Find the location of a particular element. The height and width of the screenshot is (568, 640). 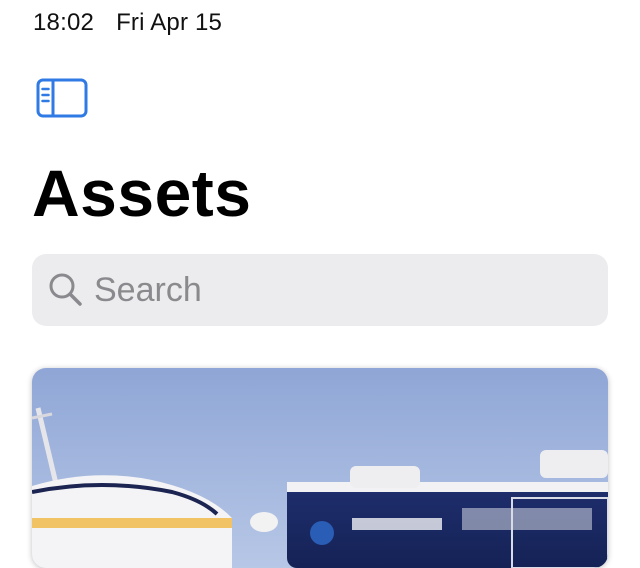

status-time: 18:02 is located at coordinates (64, 22).